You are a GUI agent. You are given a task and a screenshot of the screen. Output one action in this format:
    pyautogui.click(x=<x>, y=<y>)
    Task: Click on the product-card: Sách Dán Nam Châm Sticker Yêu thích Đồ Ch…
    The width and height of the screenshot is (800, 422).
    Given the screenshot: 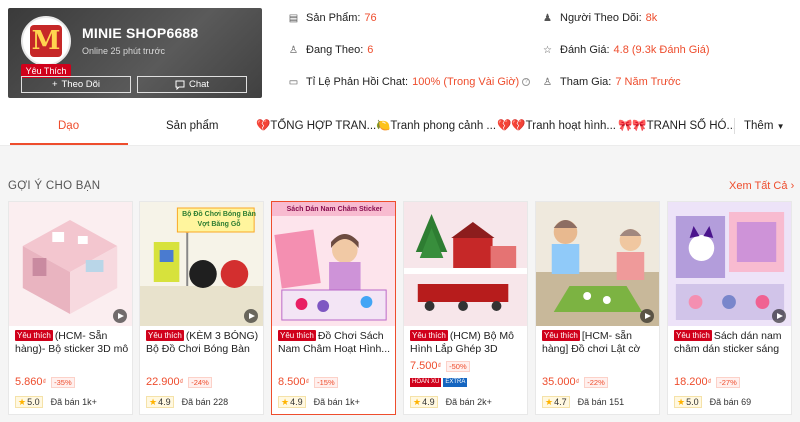 What is the action you would take?
    pyautogui.click(x=333, y=308)
    